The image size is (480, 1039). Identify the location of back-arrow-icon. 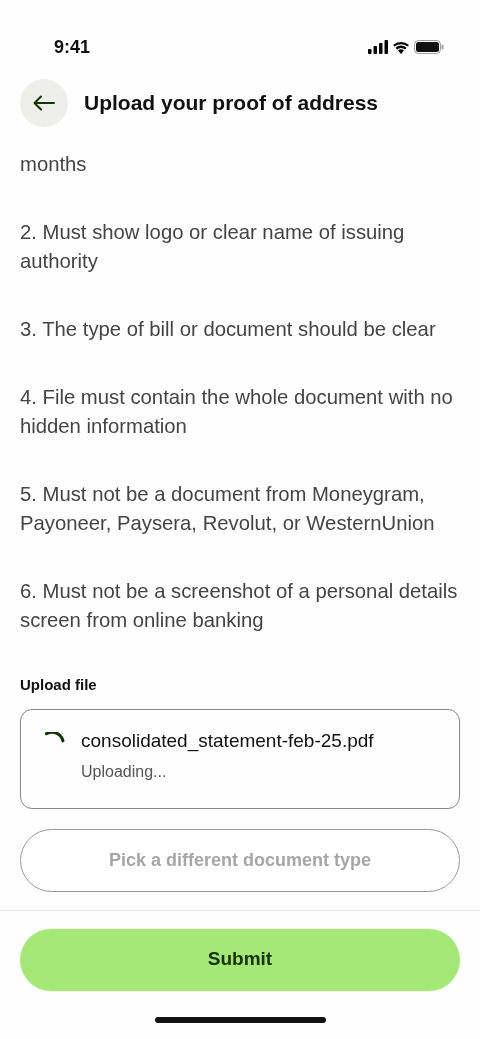
(44, 103).